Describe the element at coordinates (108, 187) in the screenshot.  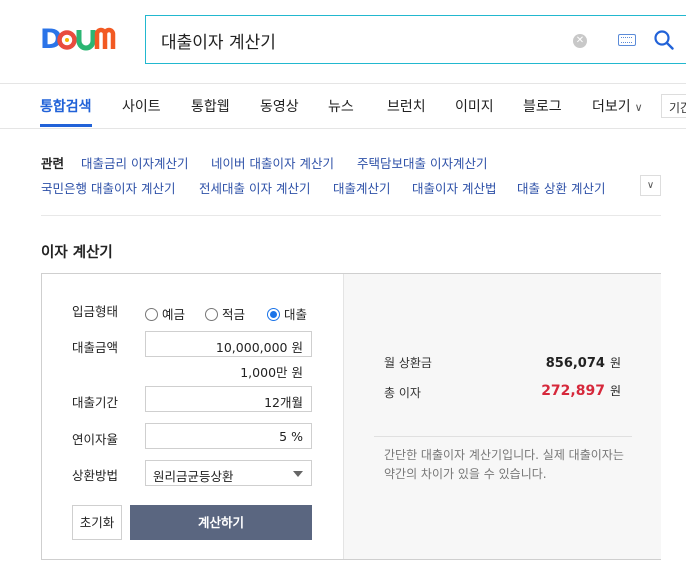
I see `related-link: 국민은행 대출이자 계산기` at that location.